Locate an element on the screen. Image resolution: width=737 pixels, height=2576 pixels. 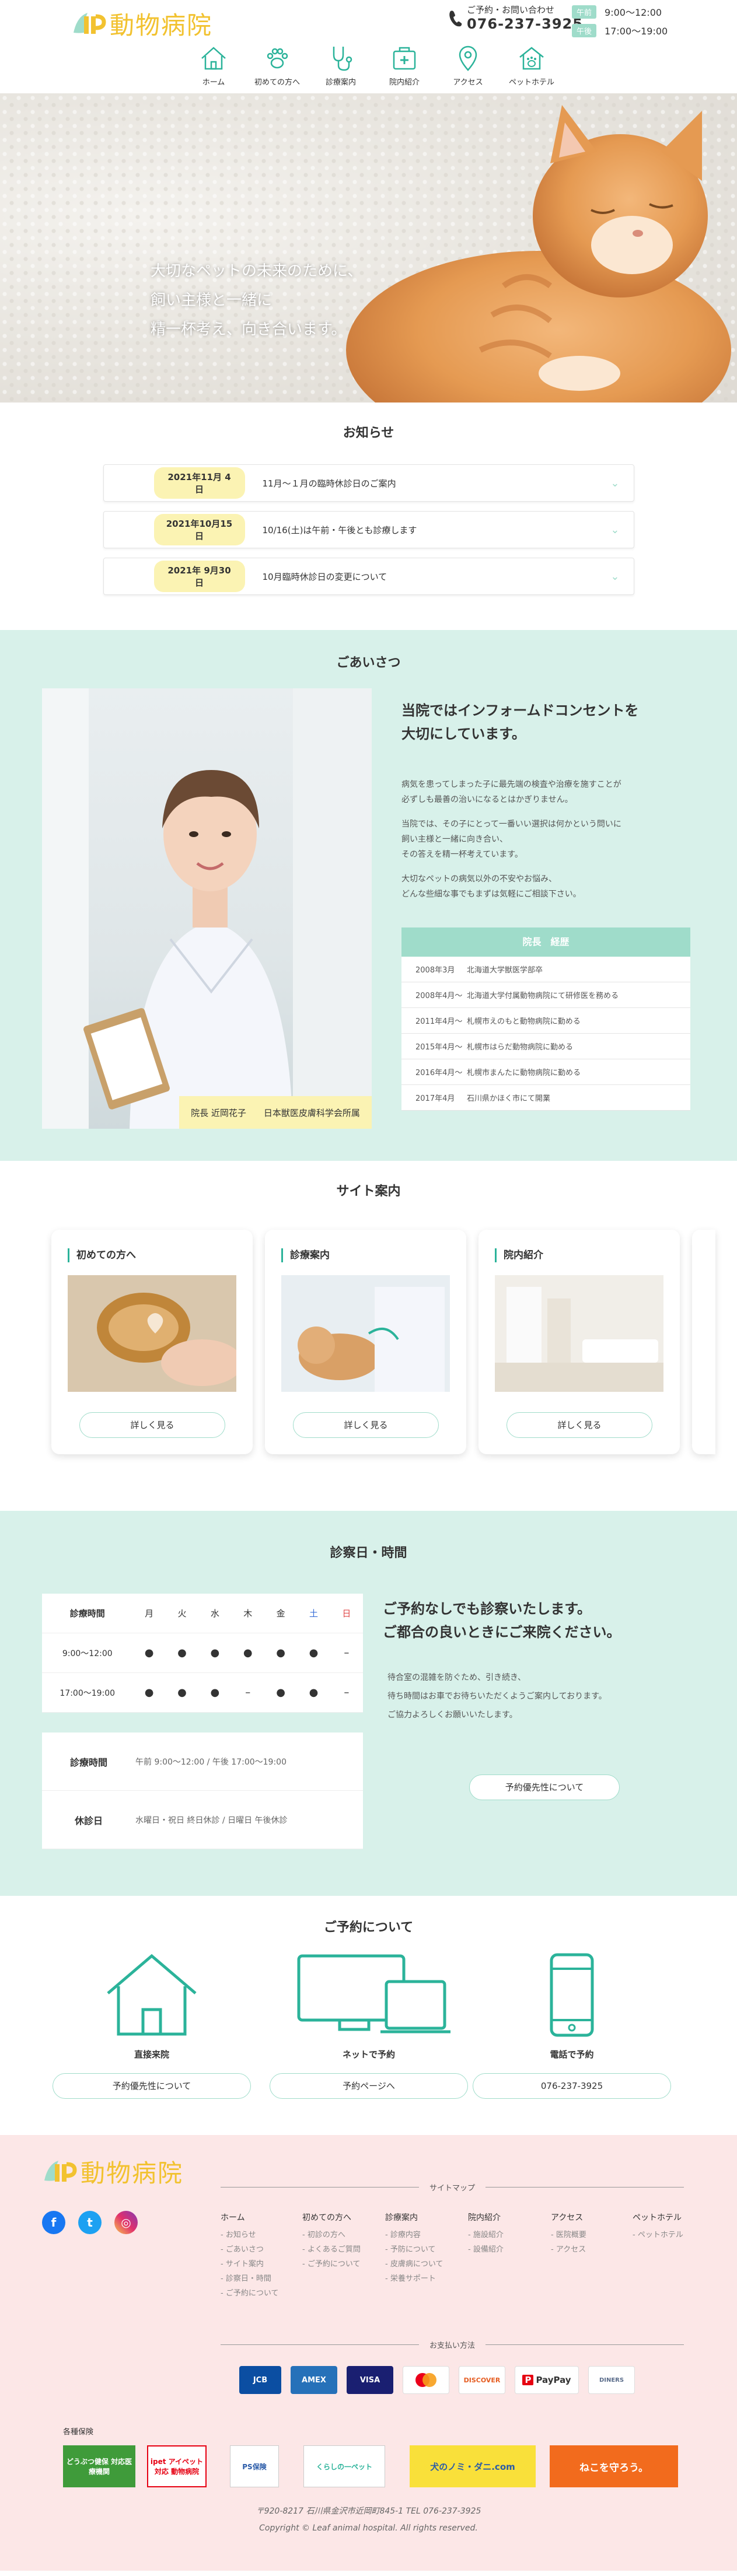
sitemap-head: 診療案内 is located at coordinates (414, 2218).